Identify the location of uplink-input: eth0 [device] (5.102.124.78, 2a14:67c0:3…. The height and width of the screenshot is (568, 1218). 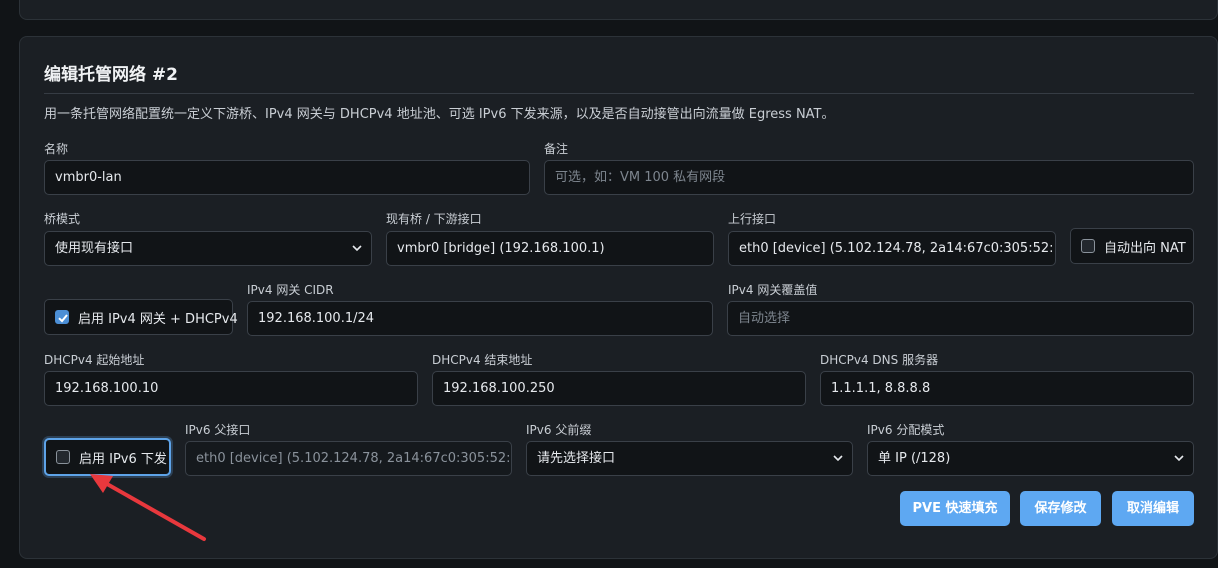
(892, 248).